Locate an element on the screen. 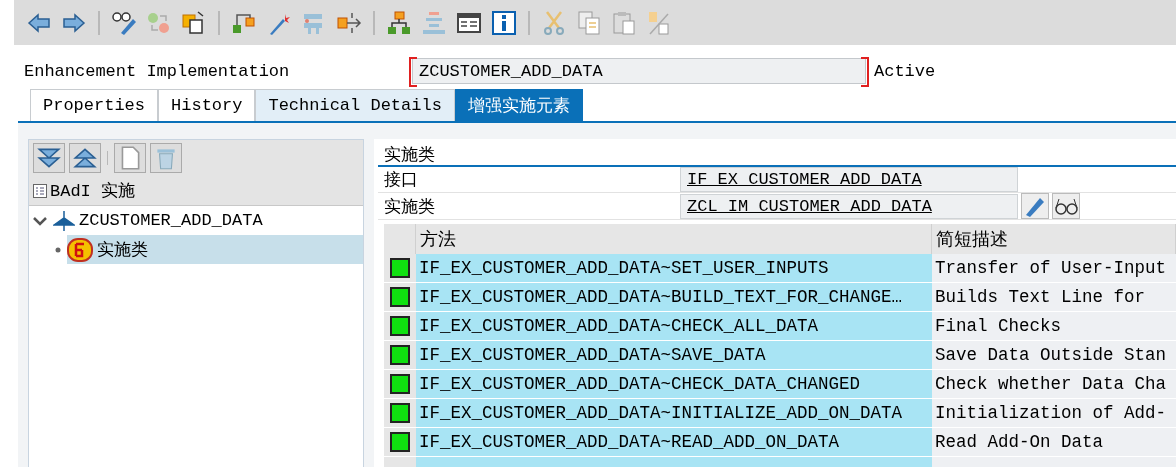 The width and height of the screenshot is (1176, 467). expand-all-icon is located at coordinates (49, 158).